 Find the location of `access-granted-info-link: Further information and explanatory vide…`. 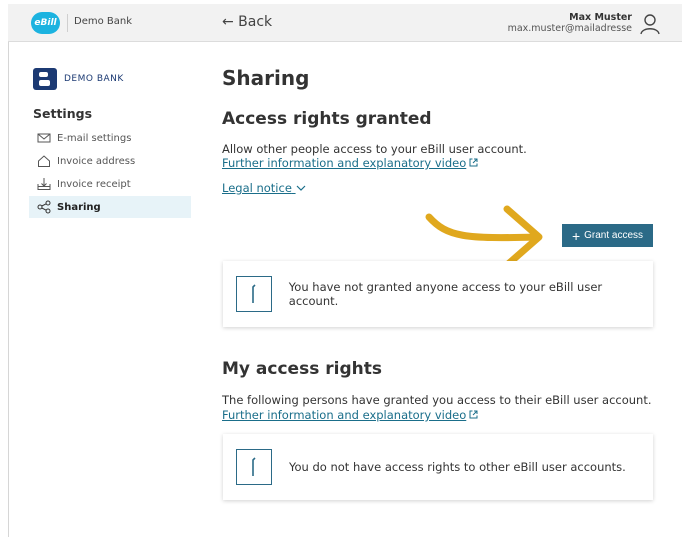

access-granted-info-link: Further information and explanatory vide… is located at coordinates (350, 163).